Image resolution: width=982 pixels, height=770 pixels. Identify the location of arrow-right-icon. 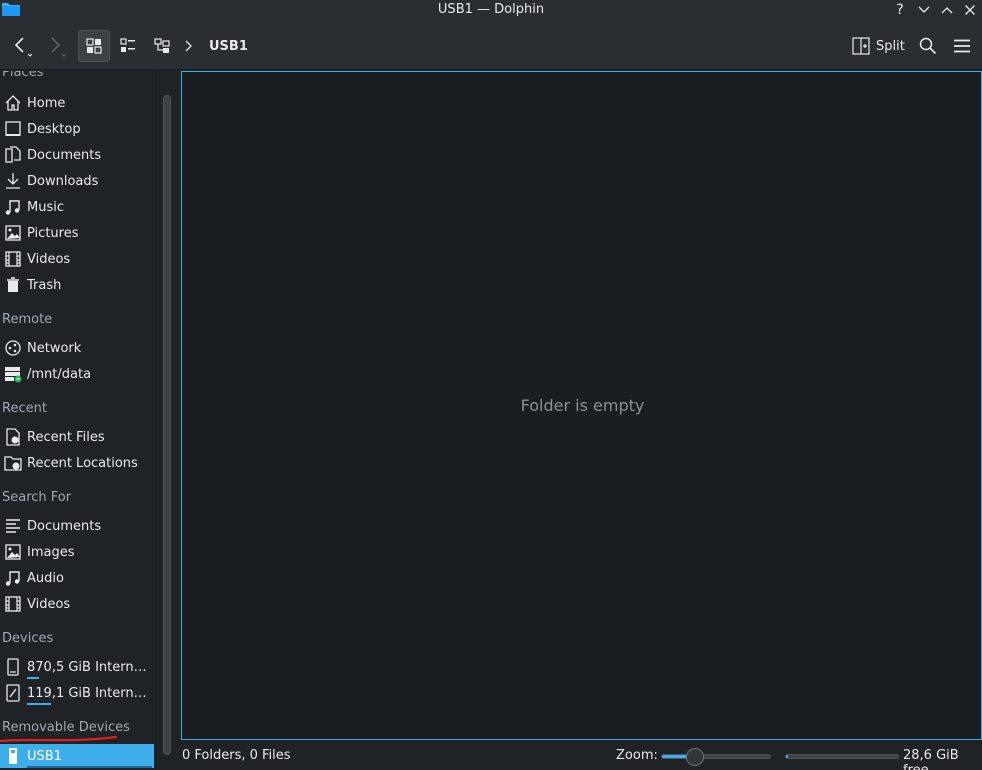
(58, 47).